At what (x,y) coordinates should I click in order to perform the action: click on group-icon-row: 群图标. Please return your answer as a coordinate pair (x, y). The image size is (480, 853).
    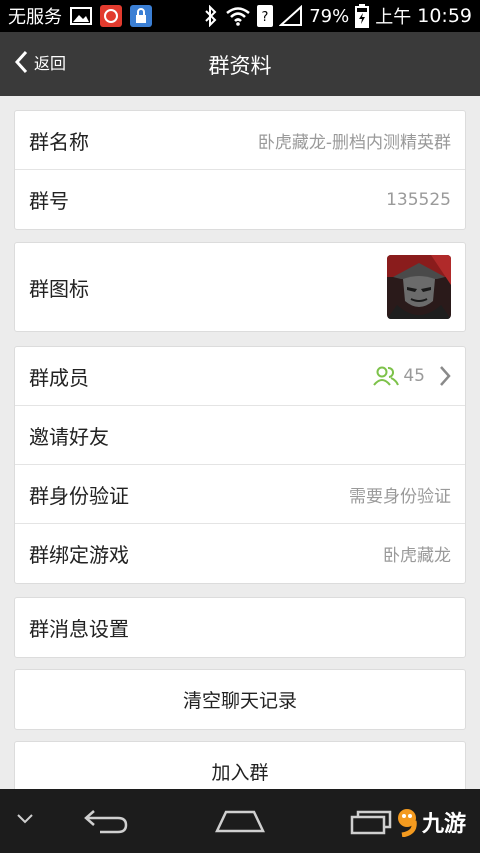
    Looking at the image, I should click on (240, 287).